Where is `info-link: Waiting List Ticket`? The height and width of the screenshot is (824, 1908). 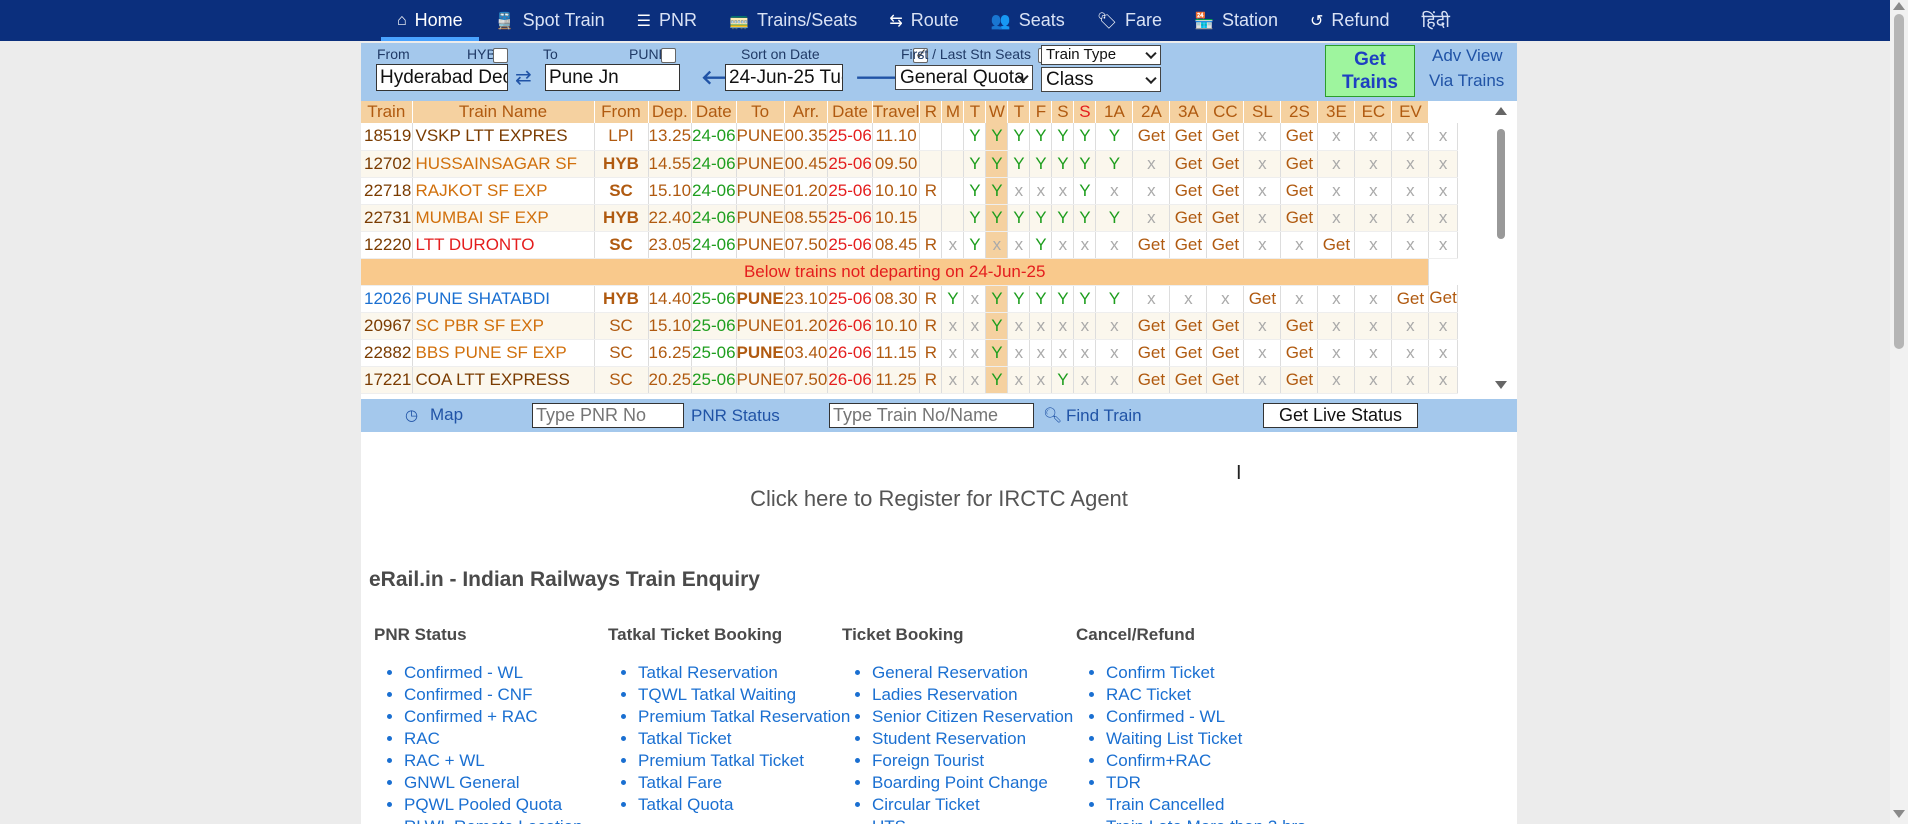
info-link: Waiting List Ticket is located at coordinates (1231, 739).